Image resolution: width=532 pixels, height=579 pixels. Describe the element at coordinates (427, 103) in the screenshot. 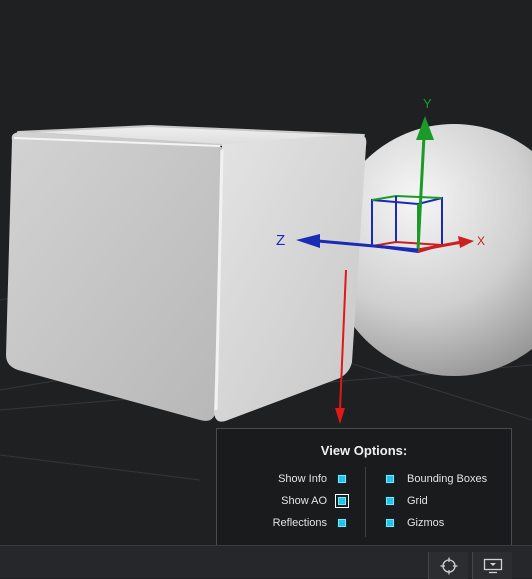

I see `y-axis-label: Y` at that location.